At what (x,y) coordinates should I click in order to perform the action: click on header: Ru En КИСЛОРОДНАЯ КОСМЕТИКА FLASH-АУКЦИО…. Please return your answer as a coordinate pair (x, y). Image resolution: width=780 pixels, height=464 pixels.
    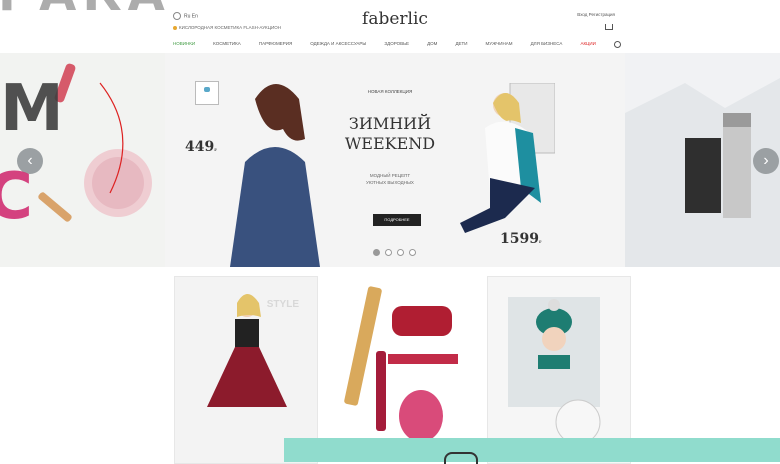
    Looking at the image, I should click on (395, 24).